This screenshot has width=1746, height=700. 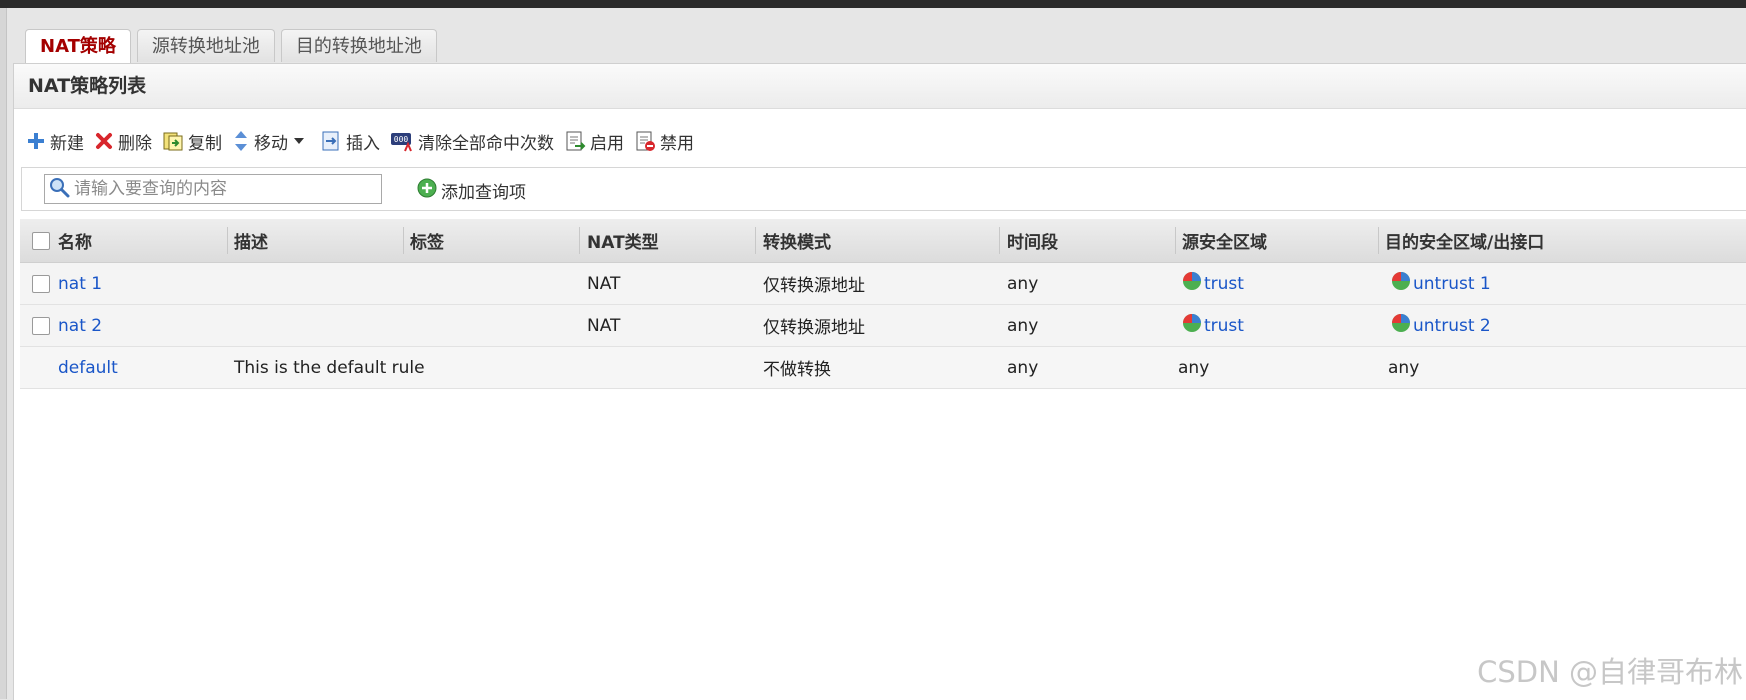 I want to click on counter-clear-icon: 000, so click(x=402, y=141).